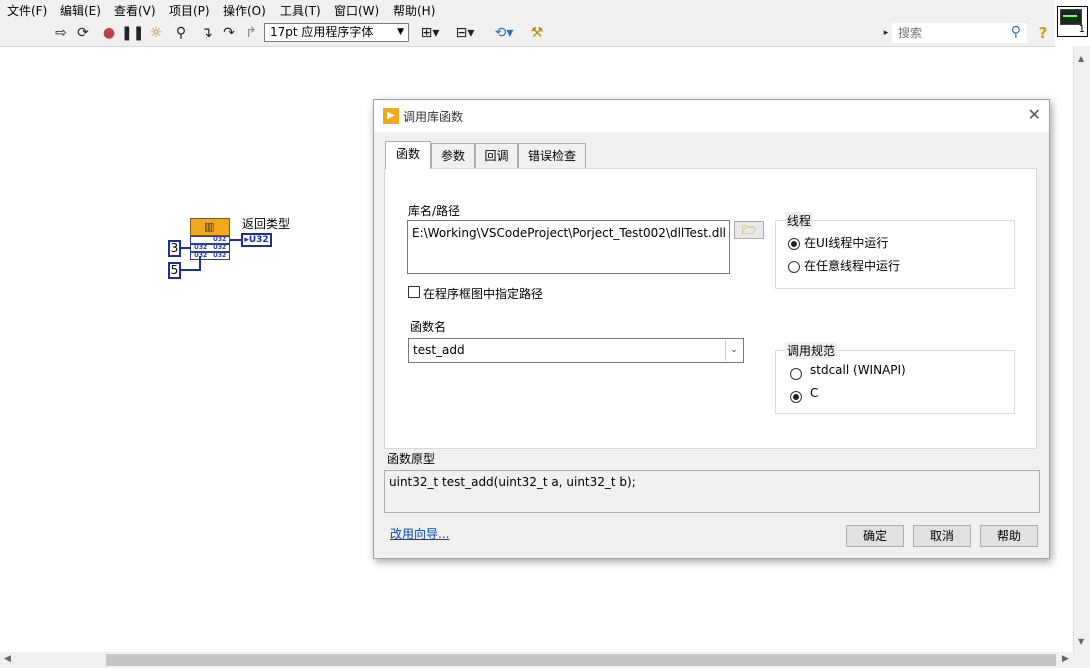  I want to click on radio-c, so click(796, 397).